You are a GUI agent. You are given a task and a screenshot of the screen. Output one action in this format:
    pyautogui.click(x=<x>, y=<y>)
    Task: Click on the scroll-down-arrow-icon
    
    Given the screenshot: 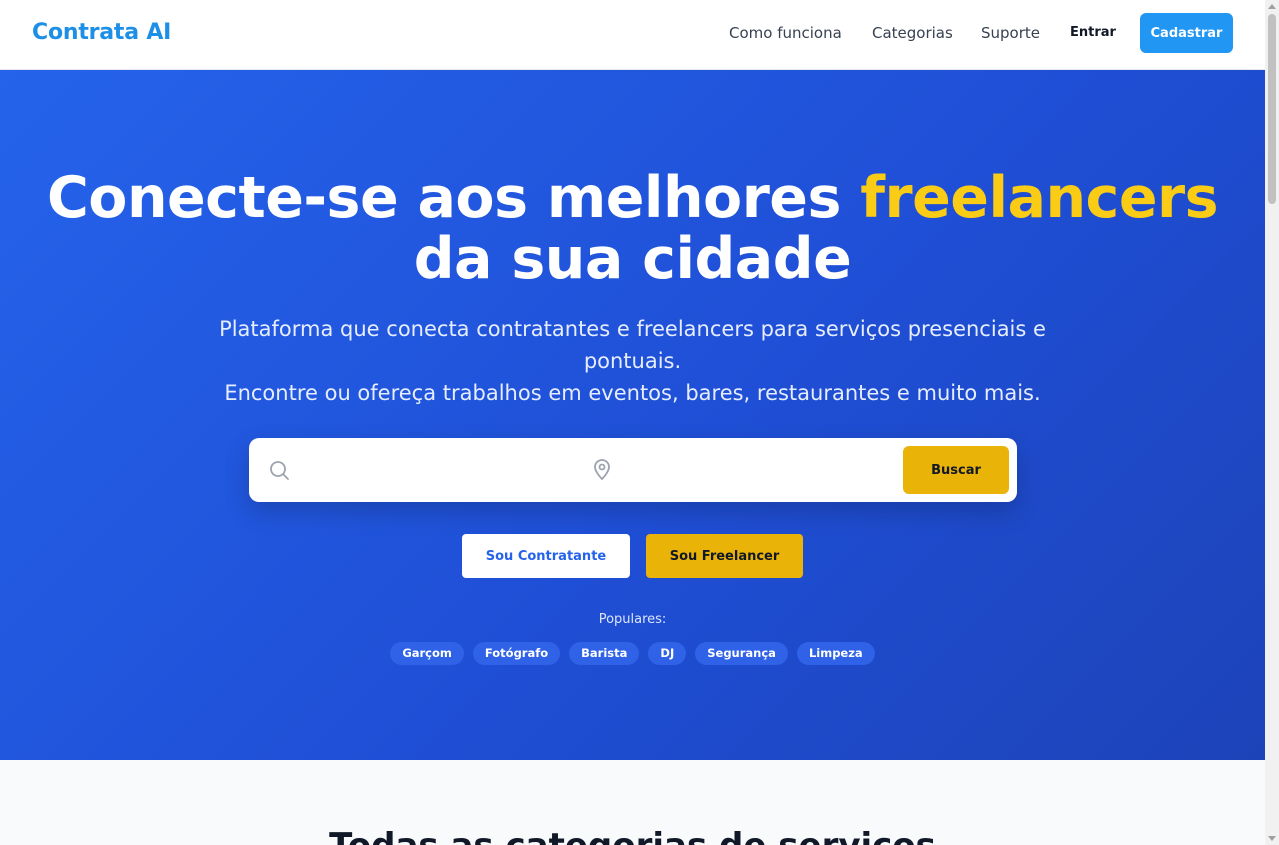 What is the action you would take?
    pyautogui.click(x=1272, y=838)
    